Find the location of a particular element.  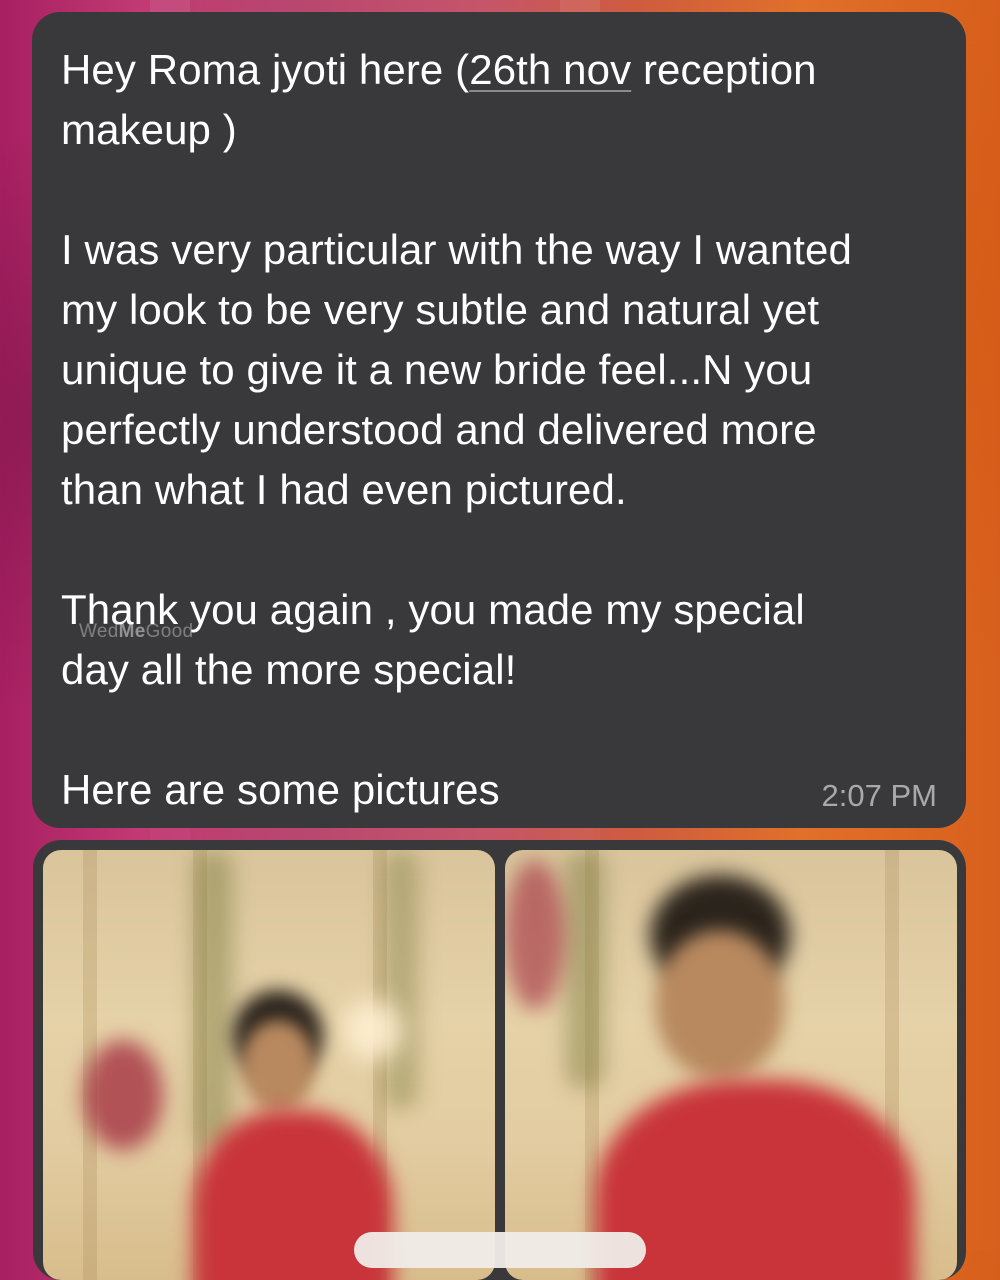

message-paragraph-4: Here are some pictures is located at coordinates (280, 789).